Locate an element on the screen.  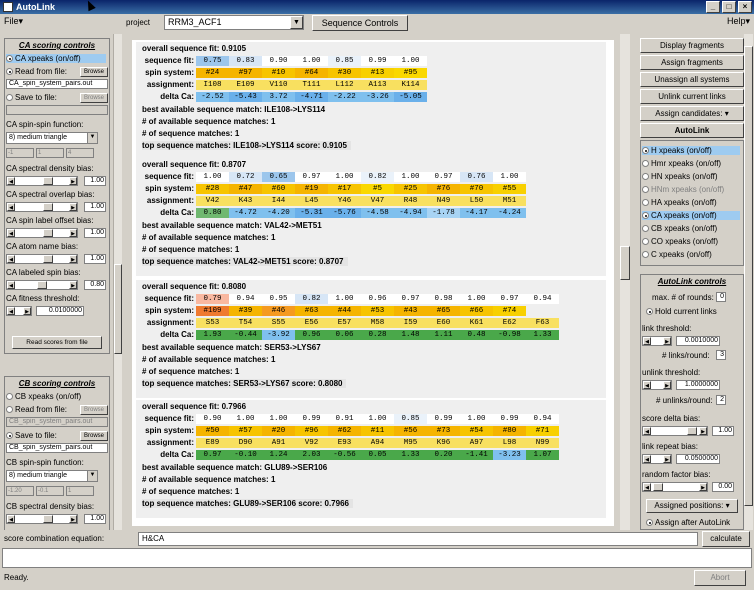
spin-cell: #70 is located at coordinates (476, 189).